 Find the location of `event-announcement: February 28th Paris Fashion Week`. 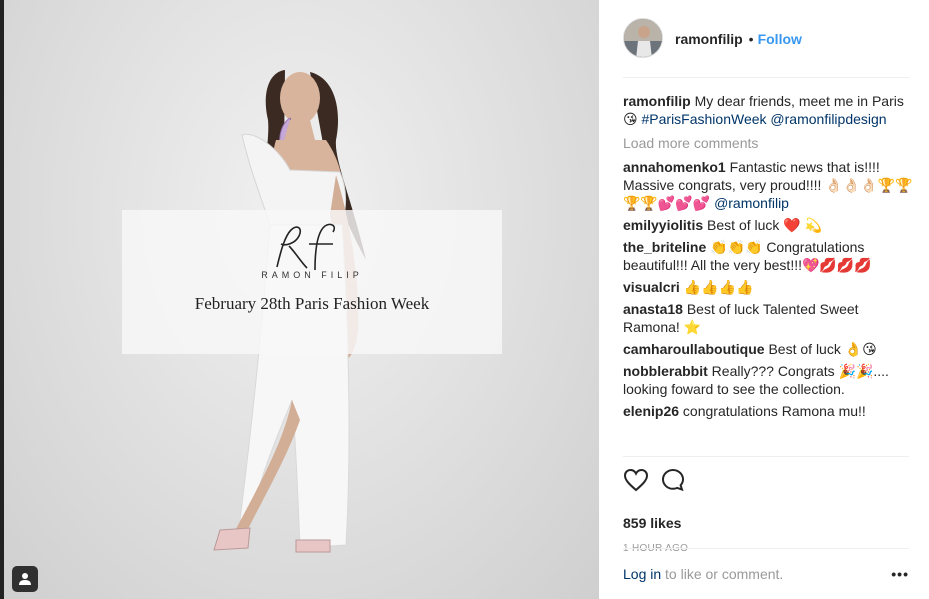

event-announcement: February 28th Paris Fashion Week is located at coordinates (312, 303).